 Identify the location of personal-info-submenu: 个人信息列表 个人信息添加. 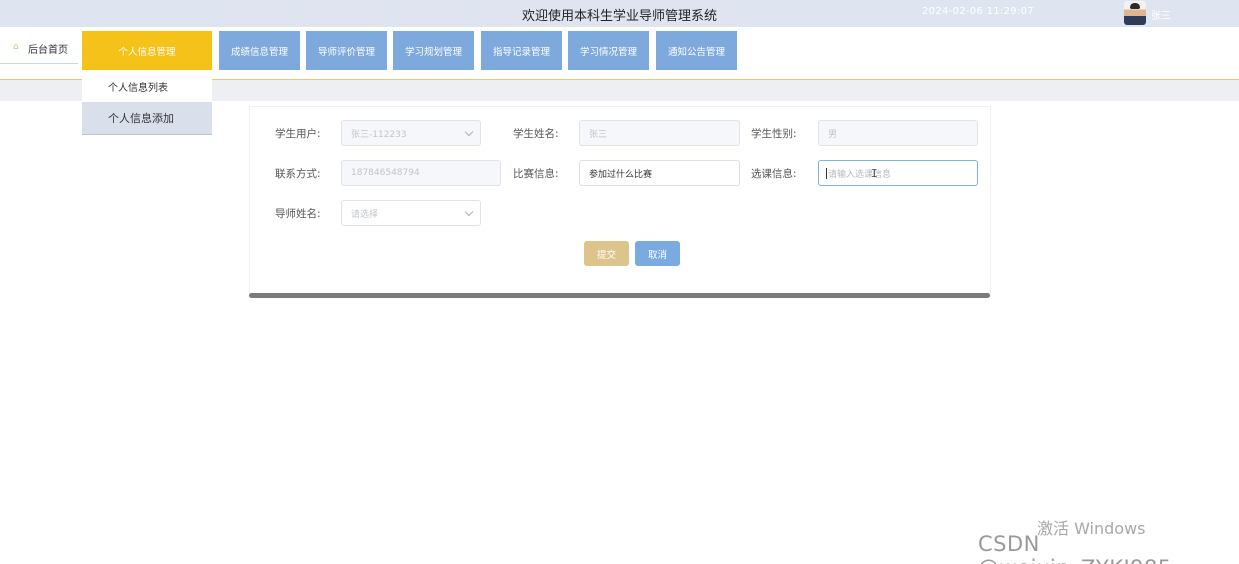
(147, 102).